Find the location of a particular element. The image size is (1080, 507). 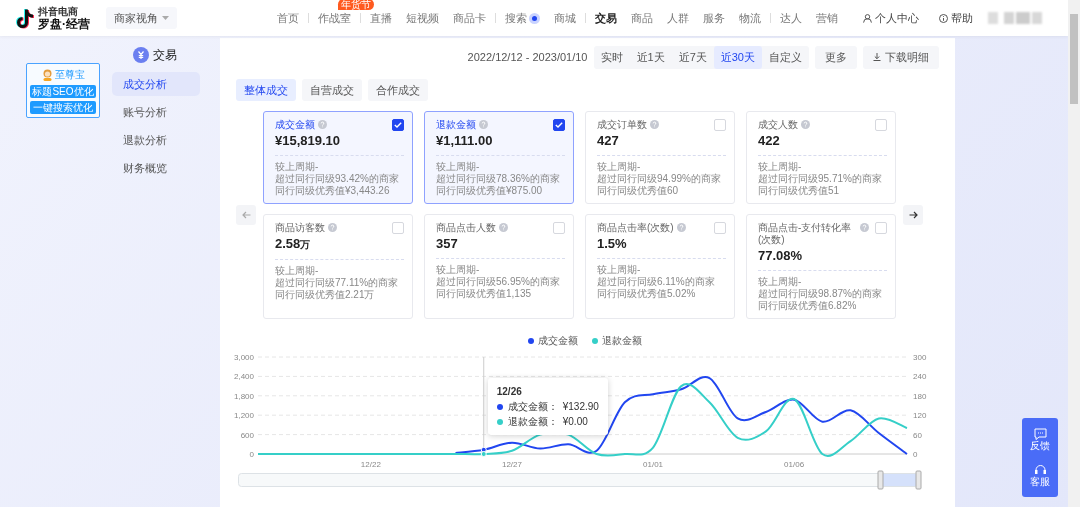

nav-badge: 年货节 is located at coordinates (356, 5).